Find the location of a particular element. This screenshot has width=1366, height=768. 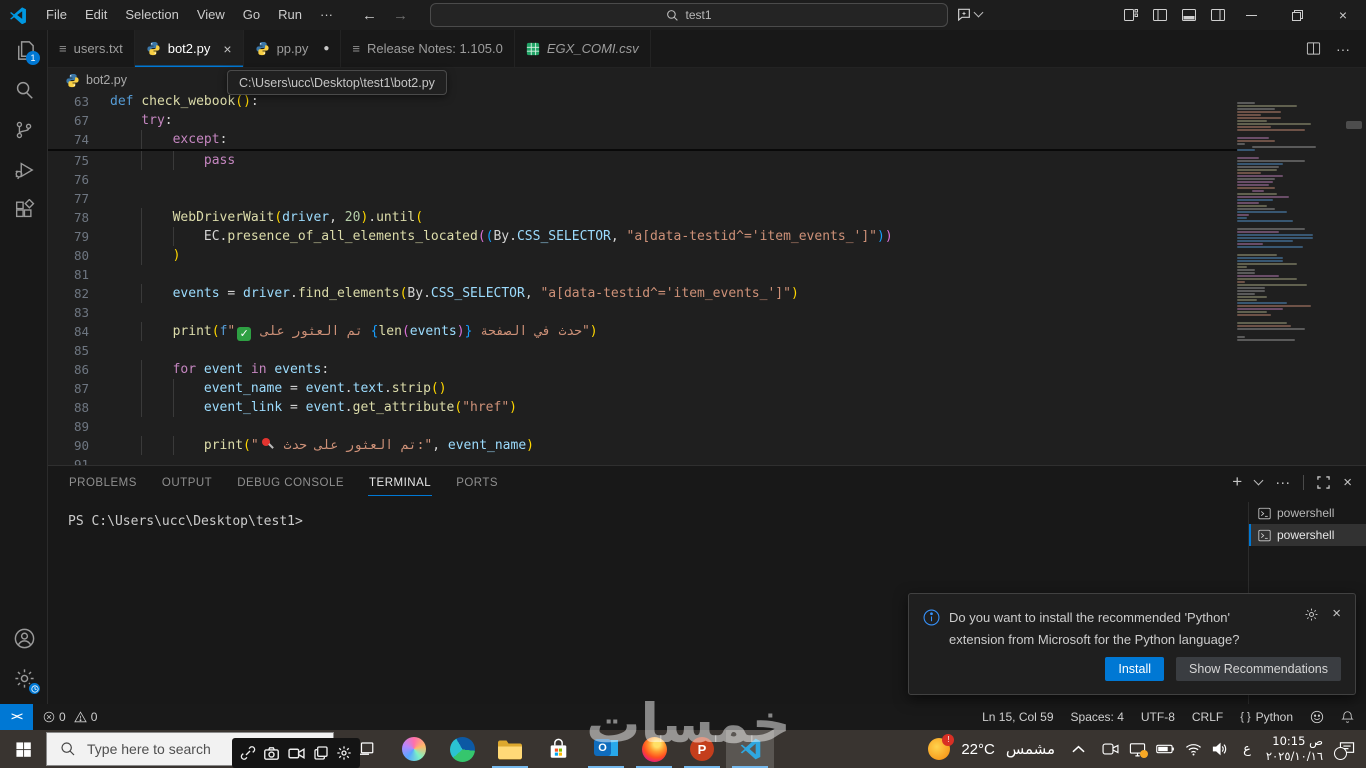

line-number: 63 is located at coordinates (79, 101).